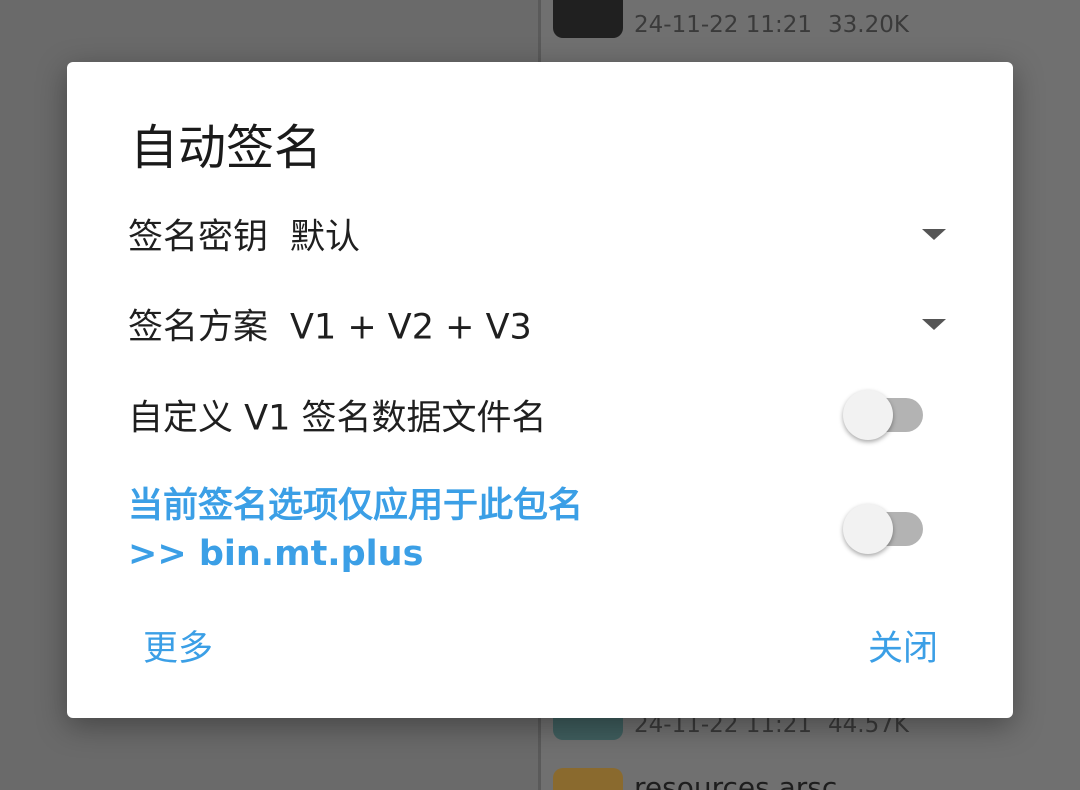 Image resolution: width=1080 pixels, height=790 pixels. What do you see at coordinates (868, 25) in the screenshot?
I see `file-size: 33.20K` at bounding box center [868, 25].